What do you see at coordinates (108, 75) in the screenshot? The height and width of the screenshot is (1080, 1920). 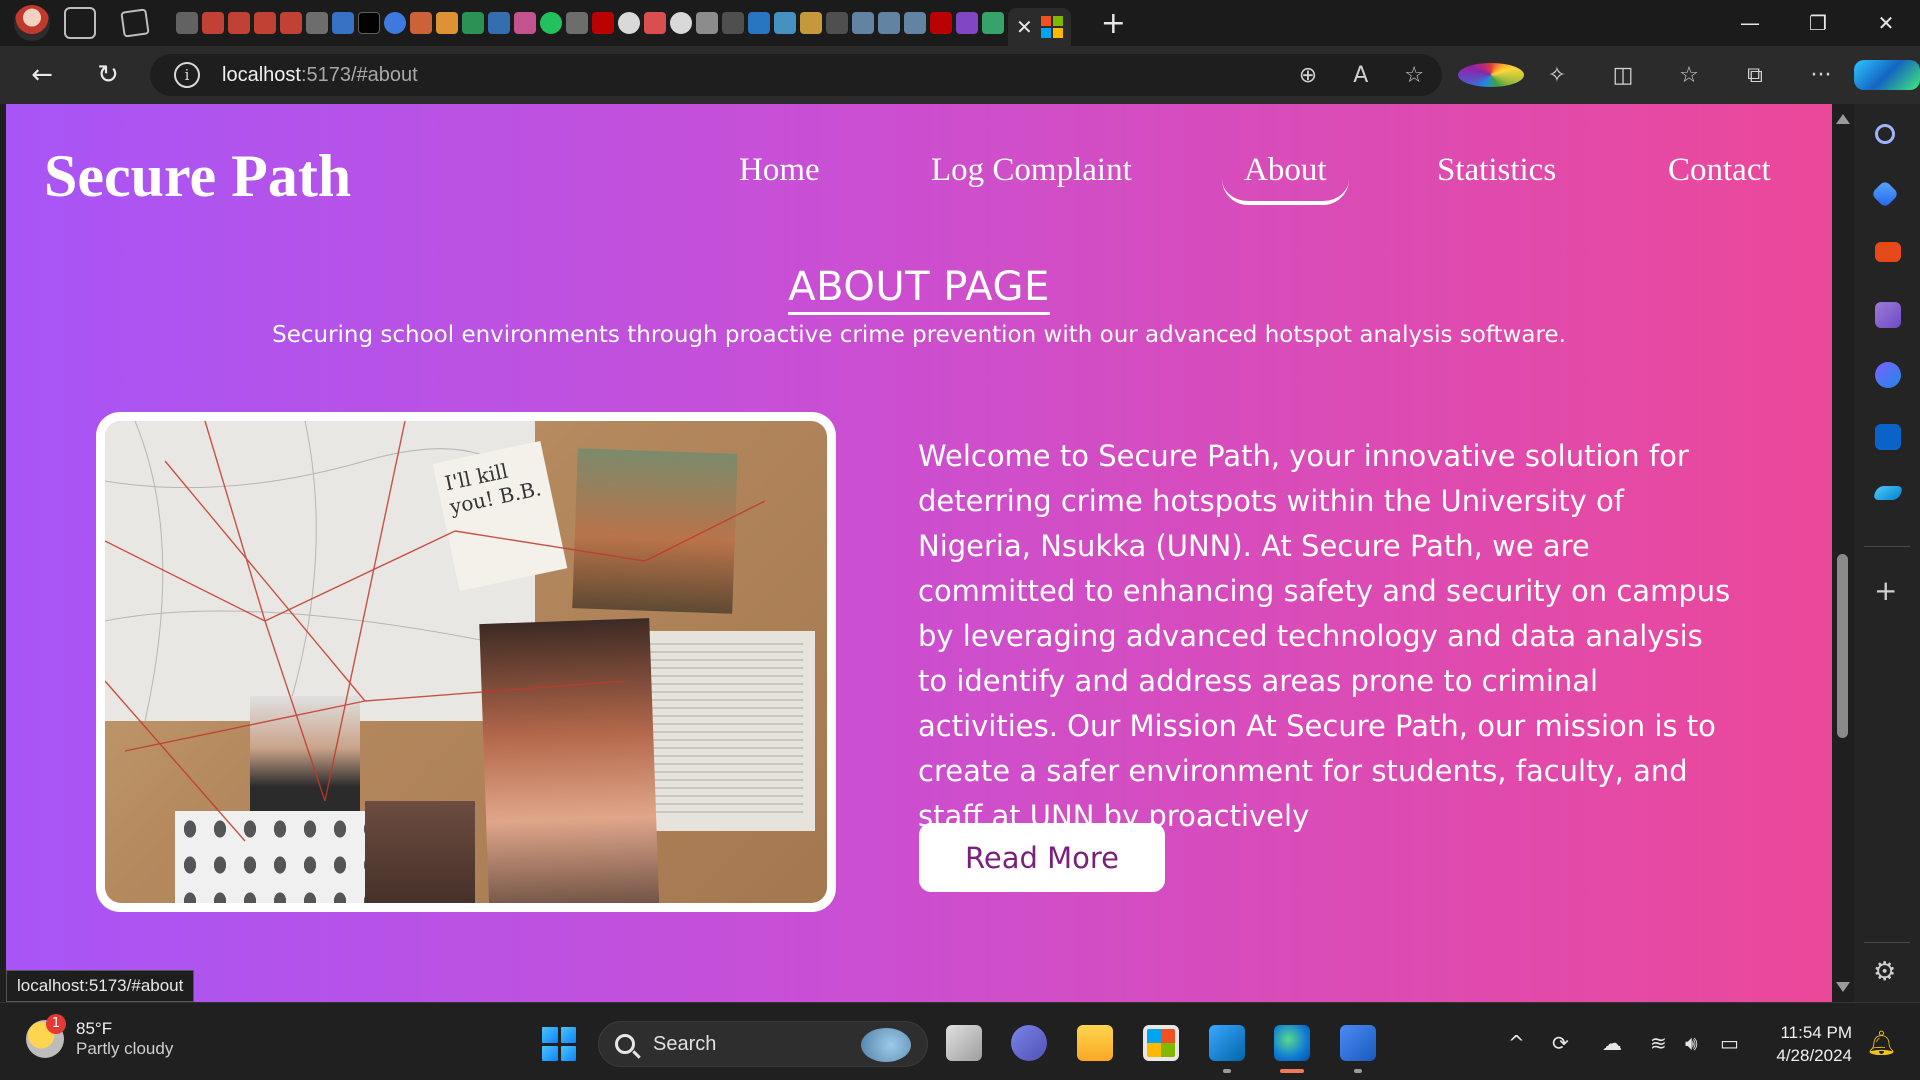 I see `refresh-icon: ↻` at bounding box center [108, 75].